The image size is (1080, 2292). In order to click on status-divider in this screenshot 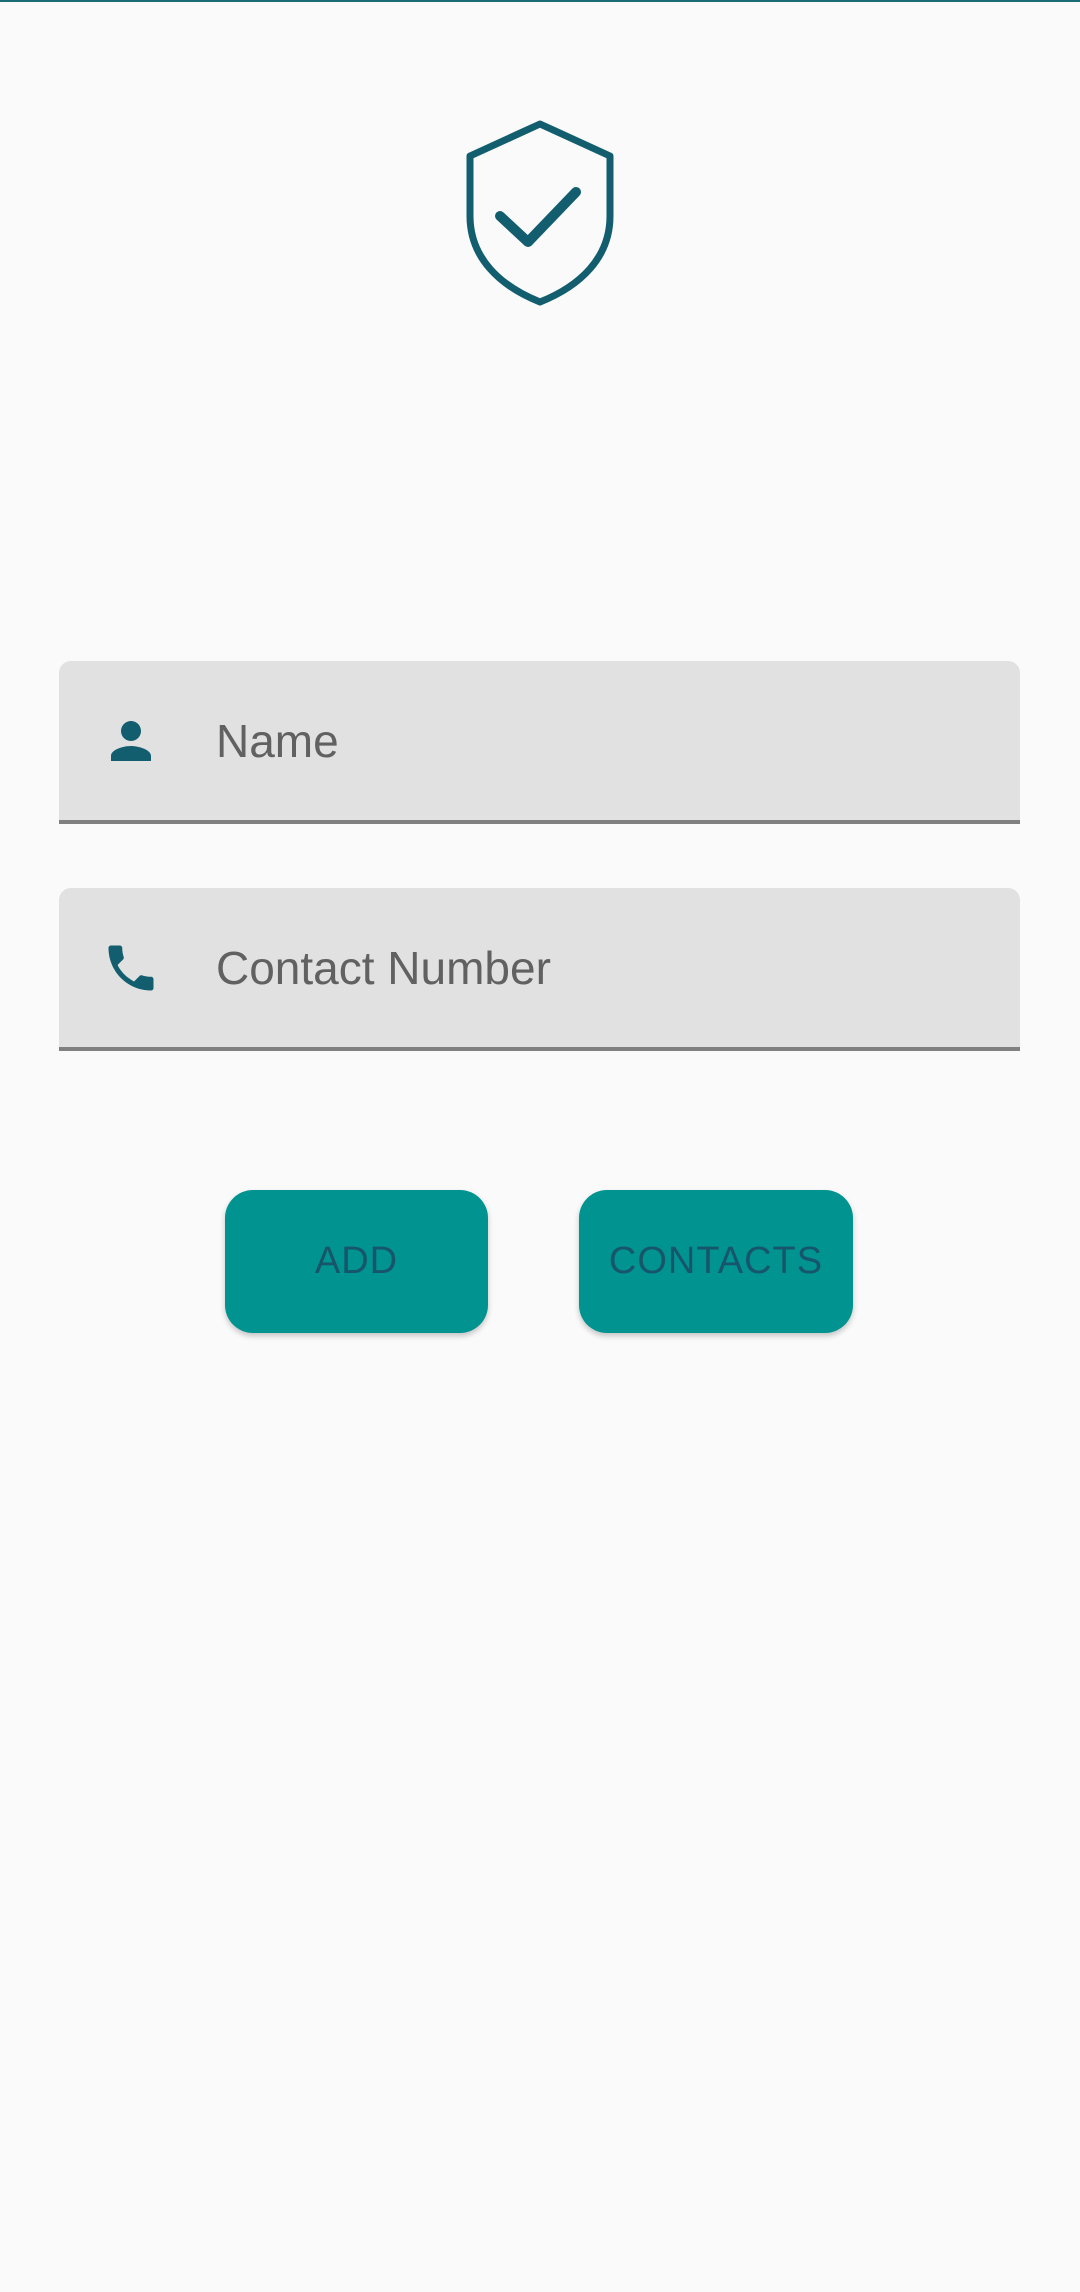, I will do `click(540, 1)`.